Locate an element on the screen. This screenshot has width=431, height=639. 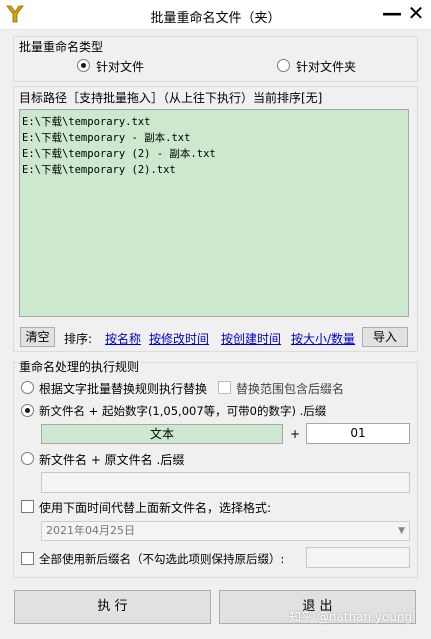
sort-by-modified-link: 按修改时间 is located at coordinates (179, 338).